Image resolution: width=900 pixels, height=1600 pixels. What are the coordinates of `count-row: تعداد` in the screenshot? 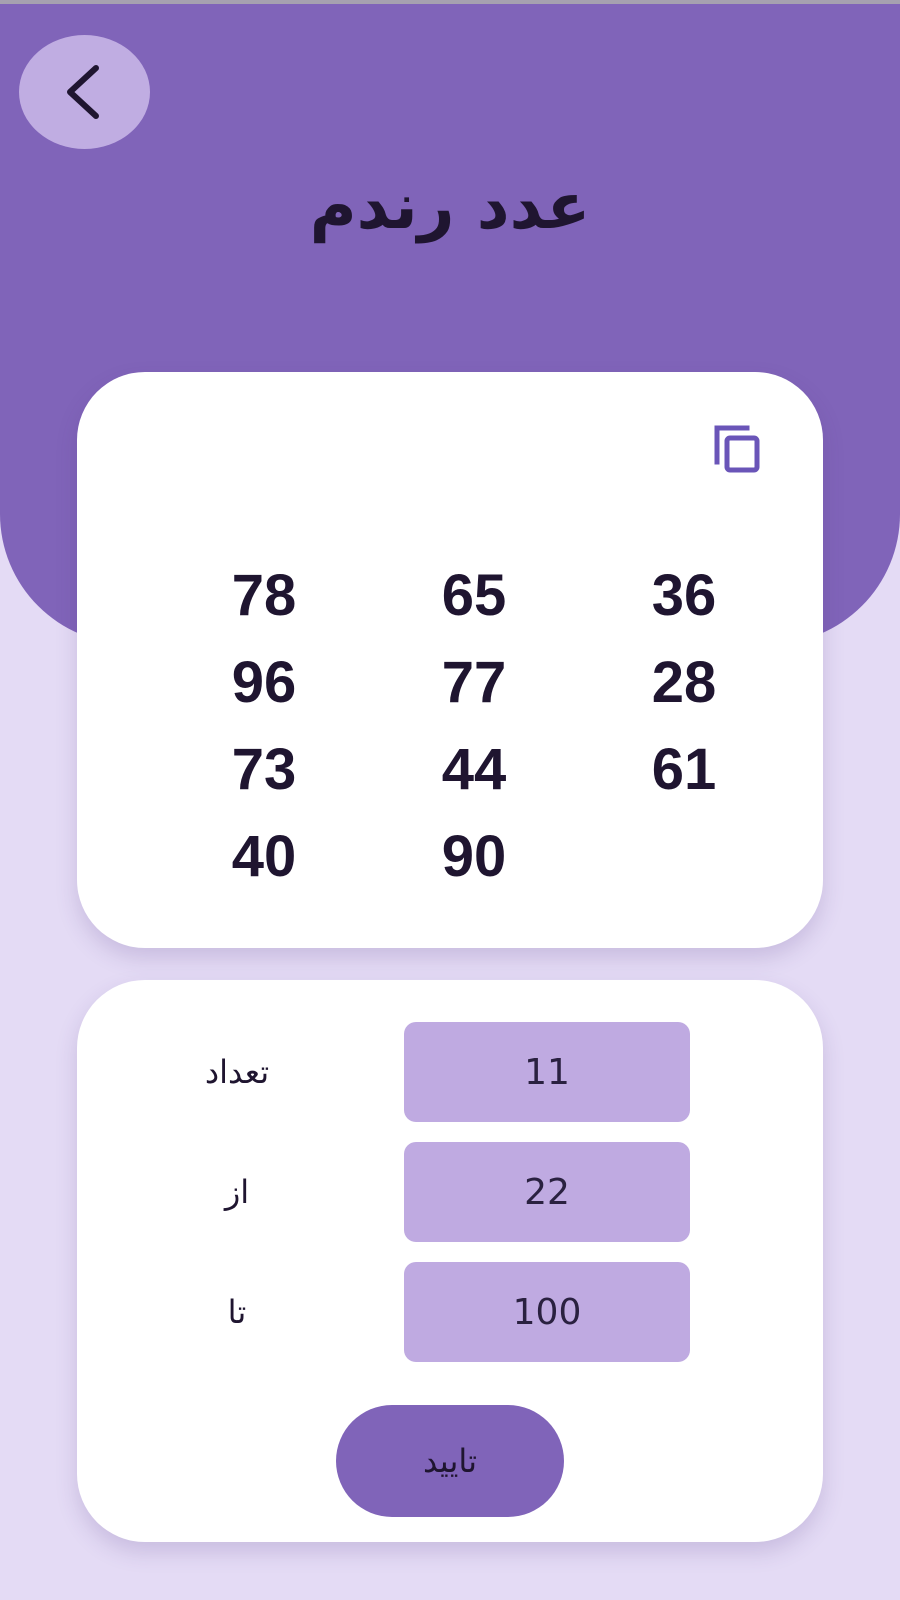 It's located at (450, 1072).